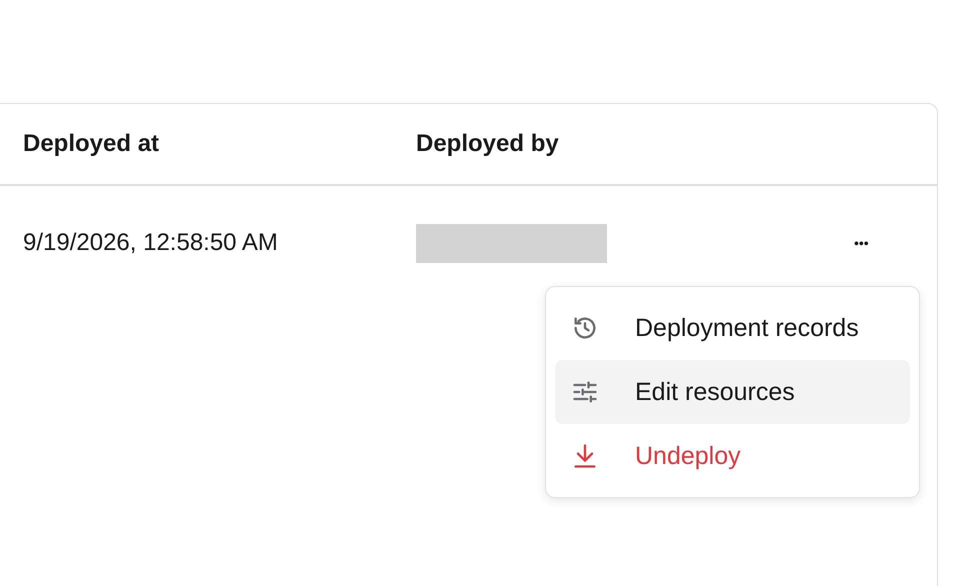 The width and height of the screenshot is (956, 586). I want to click on column-header: Deployed at, so click(91, 144).